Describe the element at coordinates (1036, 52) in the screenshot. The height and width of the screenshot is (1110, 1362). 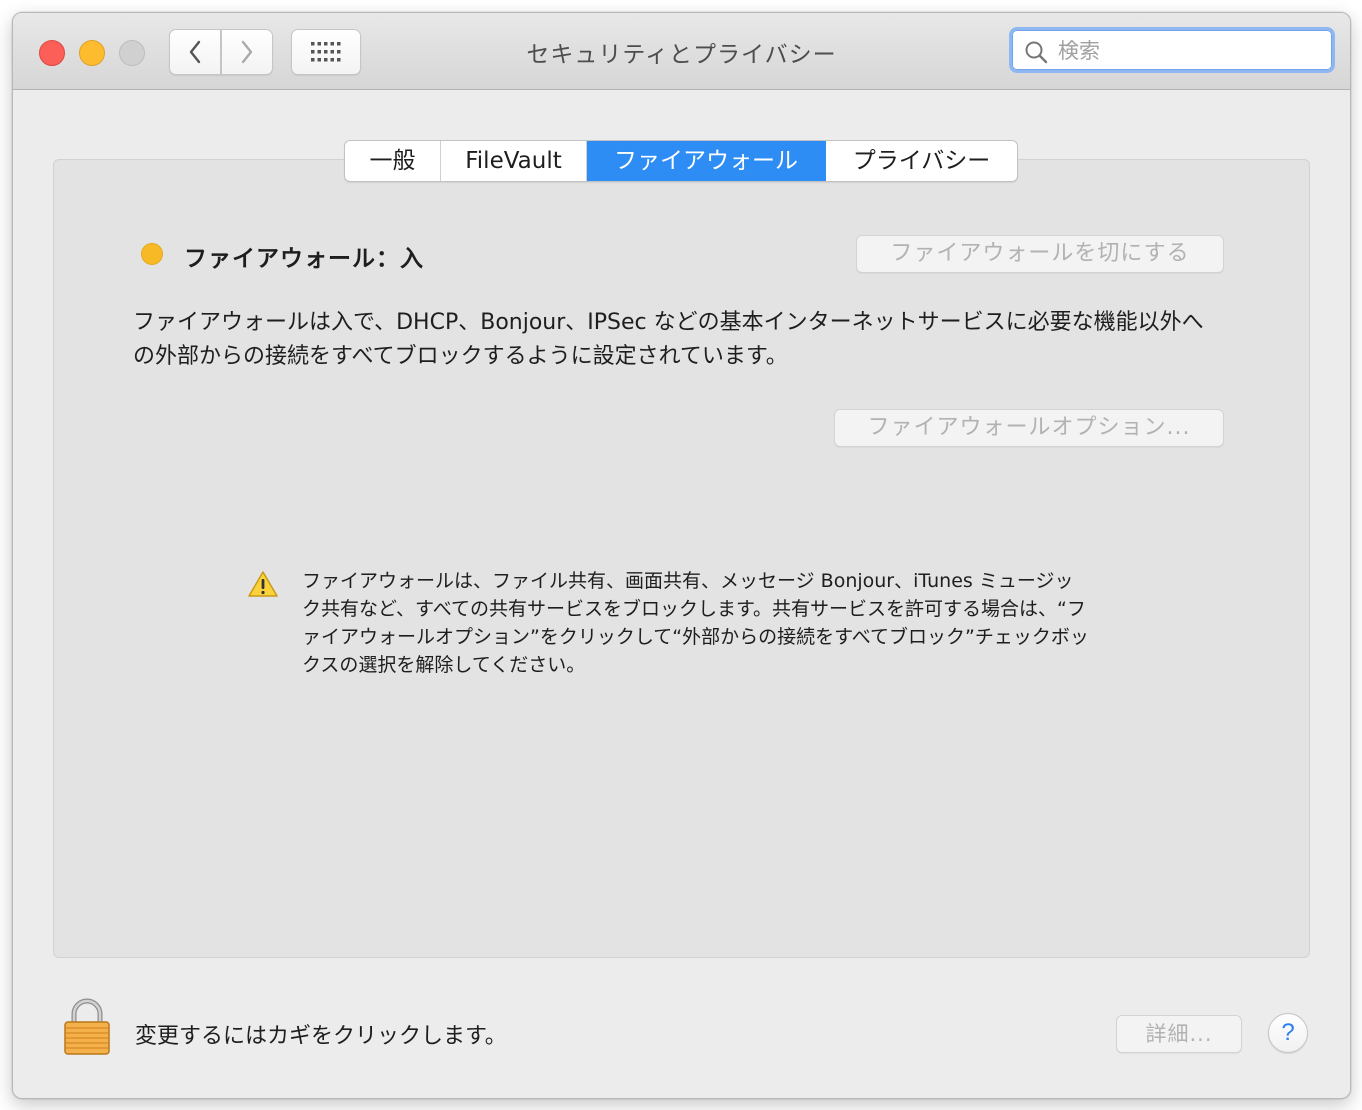
I see `search-icon` at that location.